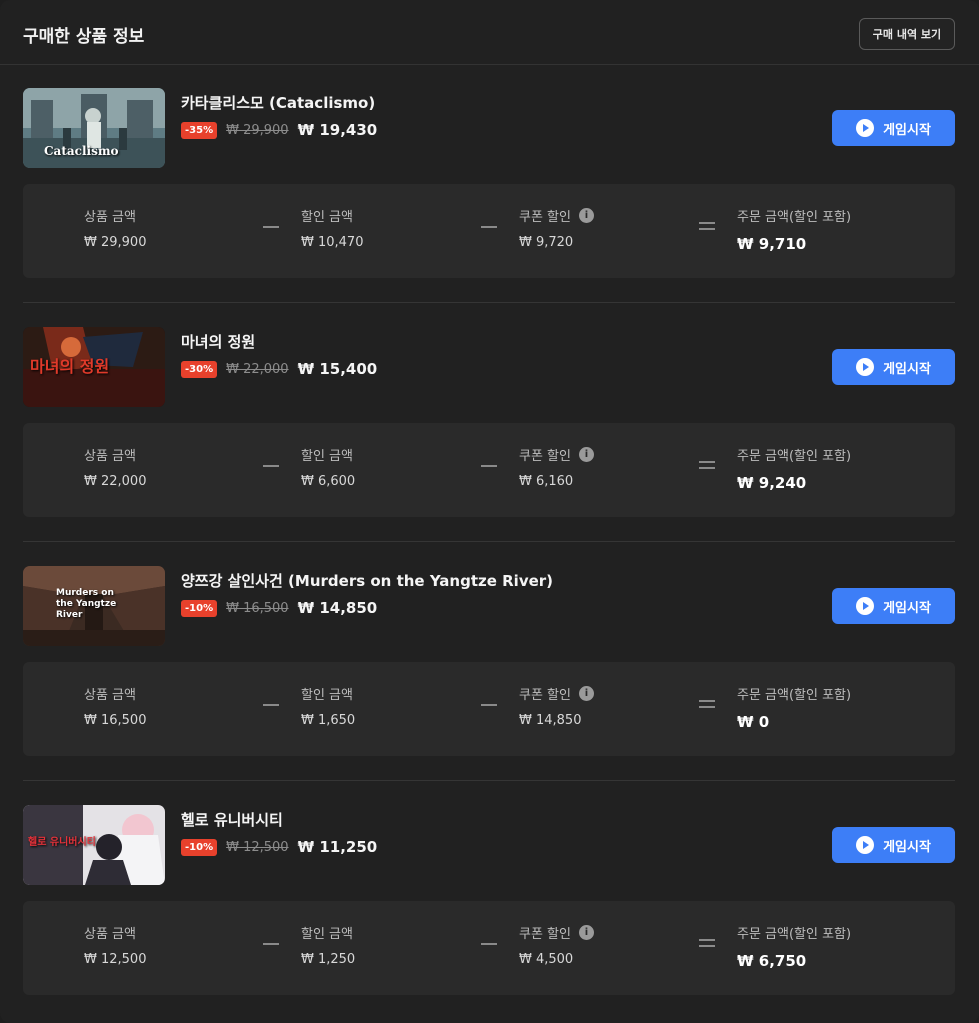 Image resolution: width=979 pixels, height=1023 pixels. I want to click on product-amount-value: ₩ 29,900, so click(115, 242).